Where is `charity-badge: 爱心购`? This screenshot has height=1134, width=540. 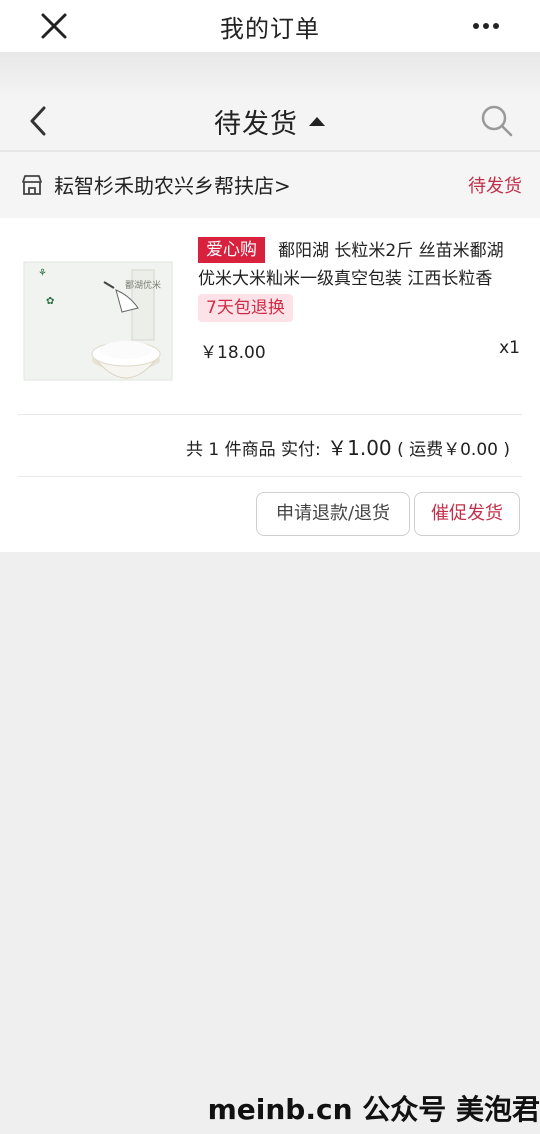 charity-badge: 爱心购 is located at coordinates (231, 250).